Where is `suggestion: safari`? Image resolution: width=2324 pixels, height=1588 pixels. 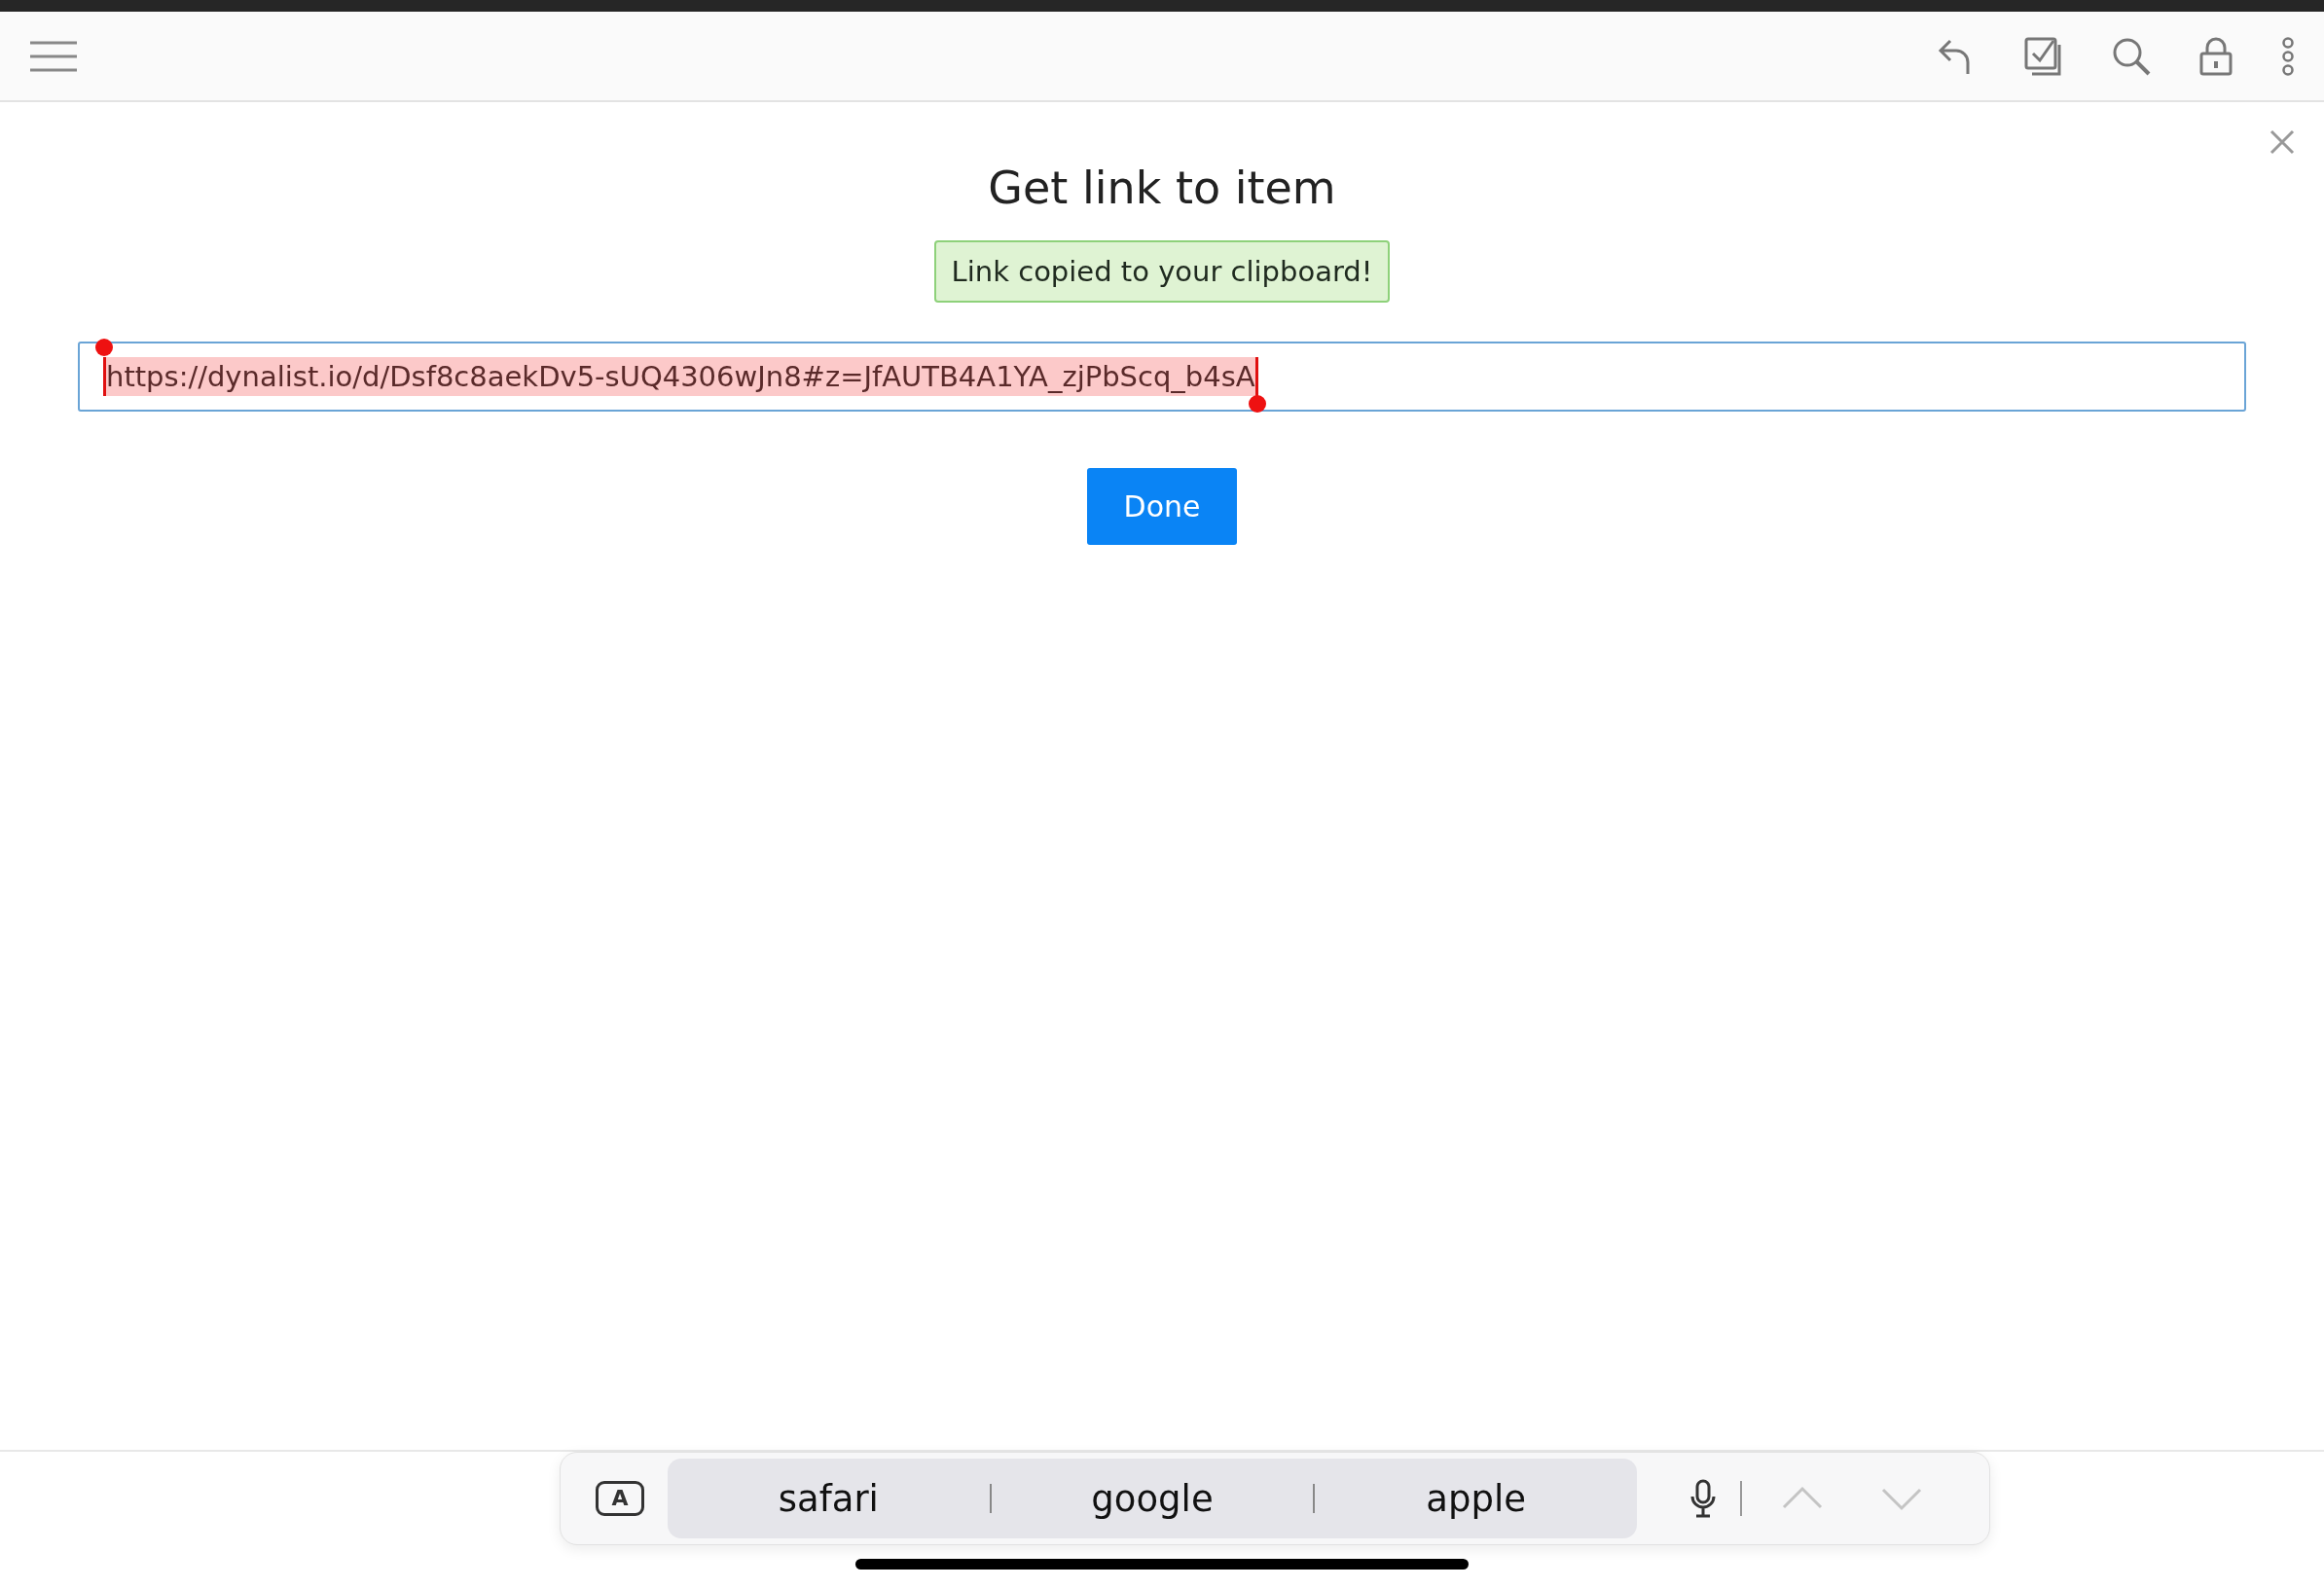 suggestion: safari is located at coordinates (829, 1498).